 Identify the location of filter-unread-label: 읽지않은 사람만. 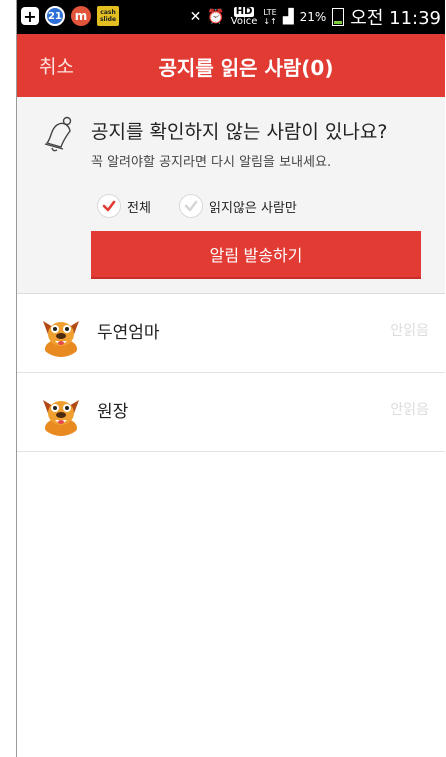
(253, 208).